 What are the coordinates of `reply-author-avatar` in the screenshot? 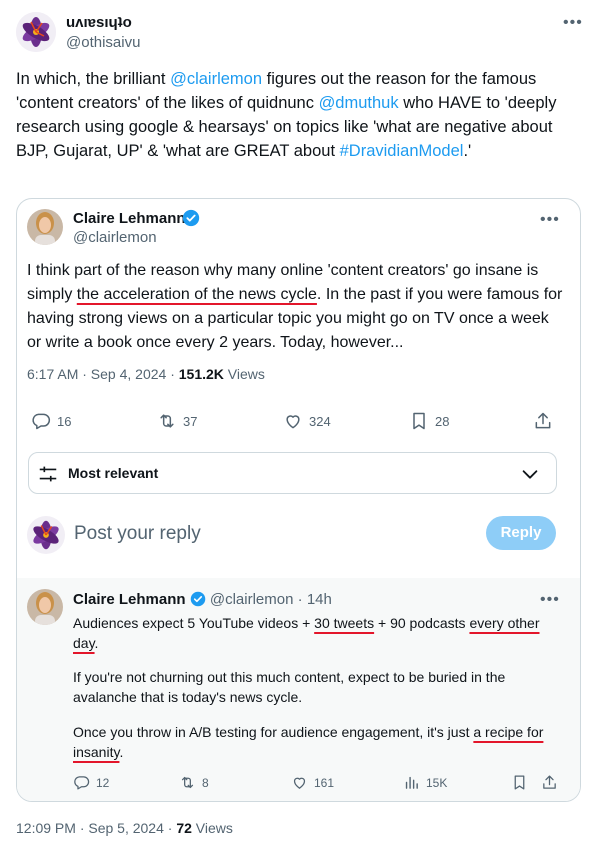 It's located at (45, 607).